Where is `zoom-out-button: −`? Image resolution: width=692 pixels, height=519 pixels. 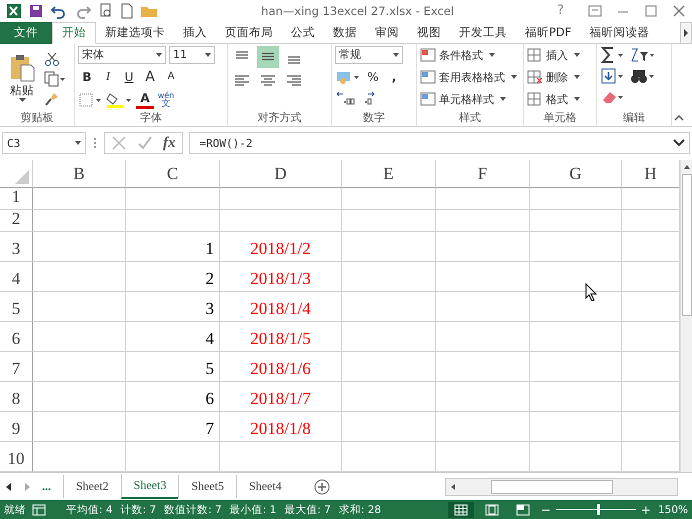
zoom-out-button: − is located at coordinates (545, 509).